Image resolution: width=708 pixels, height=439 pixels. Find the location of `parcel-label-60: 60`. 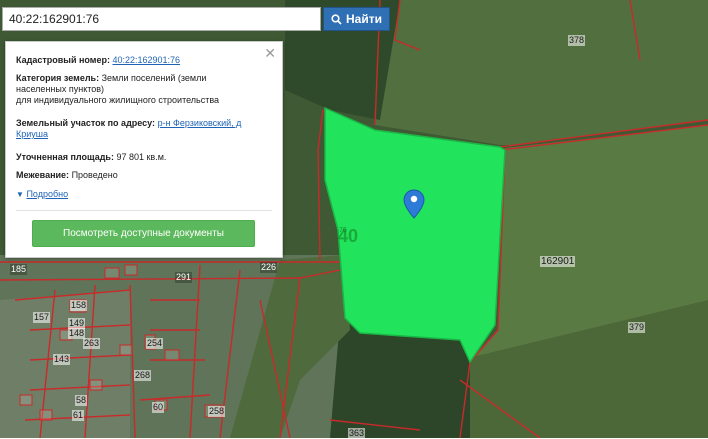

parcel-label-60: 60 is located at coordinates (158, 407).